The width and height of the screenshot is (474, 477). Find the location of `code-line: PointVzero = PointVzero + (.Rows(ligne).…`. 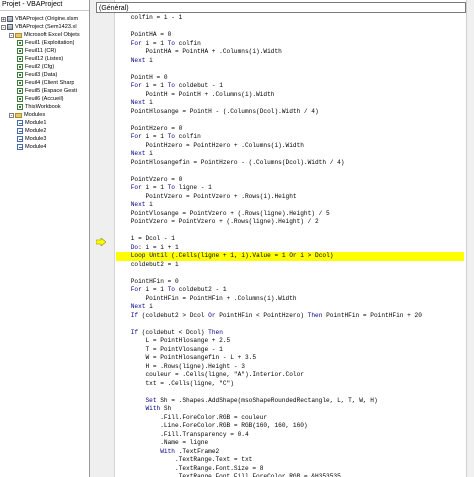

code-line: PointVzero = PointVzero + (.Rows(ligne).… is located at coordinates (290, 222).